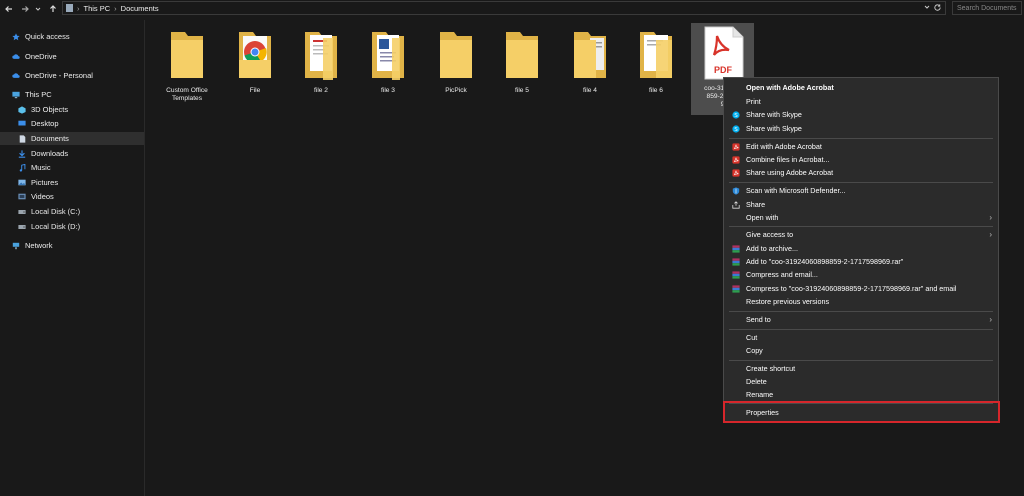  What do you see at coordinates (861, 394) in the screenshot?
I see `menu-rename: Rename` at bounding box center [861, 394].